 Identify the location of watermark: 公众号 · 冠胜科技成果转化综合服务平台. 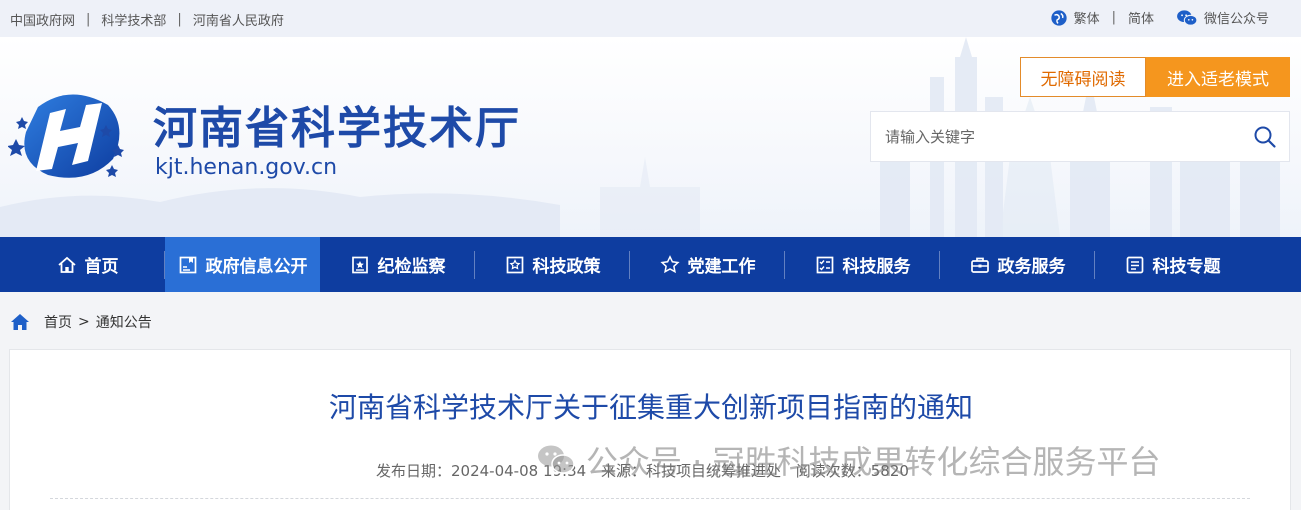
(848, 460).